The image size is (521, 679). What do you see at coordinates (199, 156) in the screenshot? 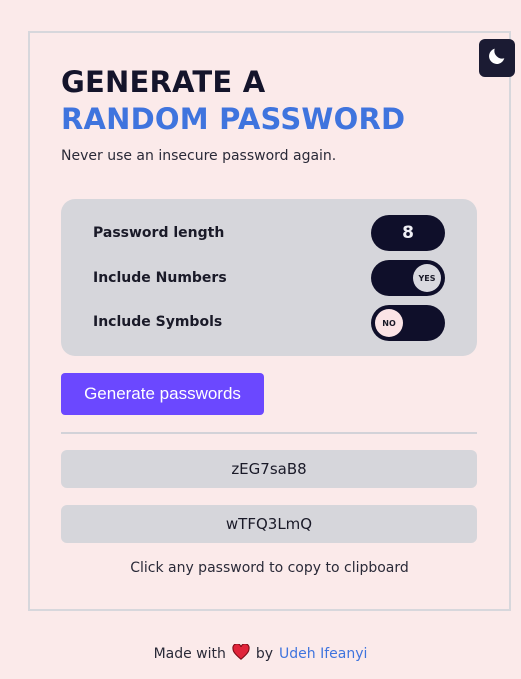
I see `subtitle: Never use an insecure password again.` at bounding box center [199, 156].